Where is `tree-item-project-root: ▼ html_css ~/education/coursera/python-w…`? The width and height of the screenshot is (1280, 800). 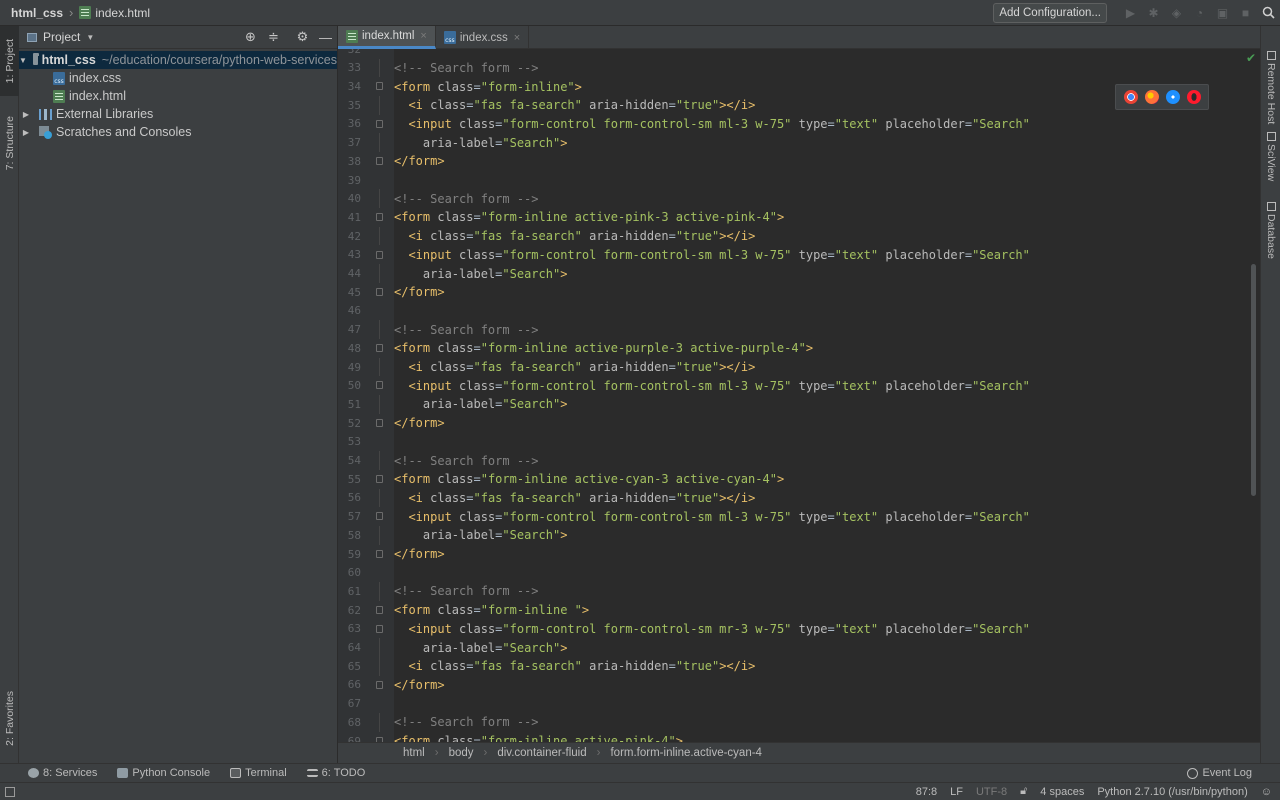
tree-item-project-root: ▼ html_css ~/education/coursera/python-w… is located at coordinates (178, 60).